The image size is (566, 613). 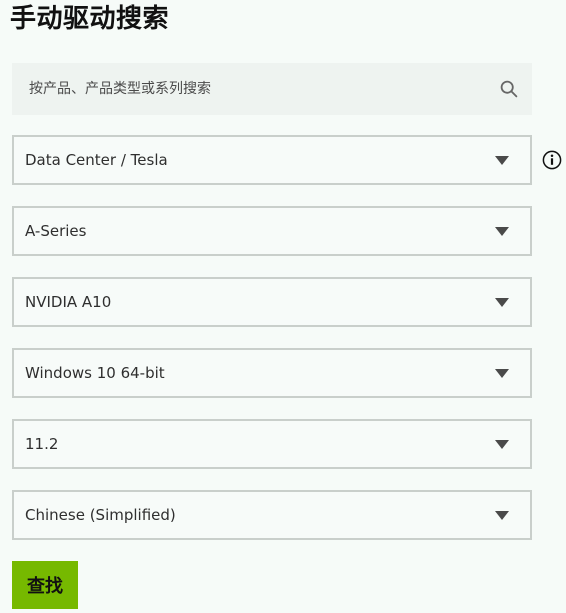 I want to click on operating-system-value: Windows 10 64-bit, so click(x=95, y=373).